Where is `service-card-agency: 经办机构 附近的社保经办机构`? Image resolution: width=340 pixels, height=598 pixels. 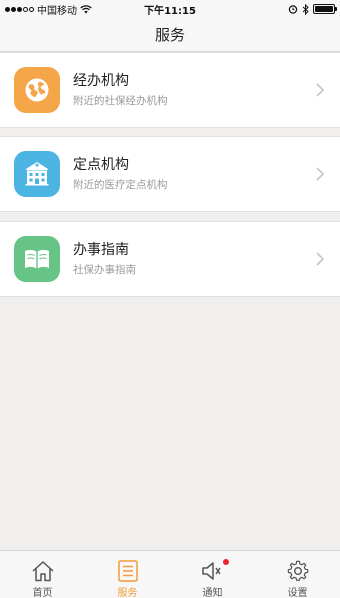
service-card-agency: 经办机构 附近的社保经办机构 is located at coordinates (170, 90).